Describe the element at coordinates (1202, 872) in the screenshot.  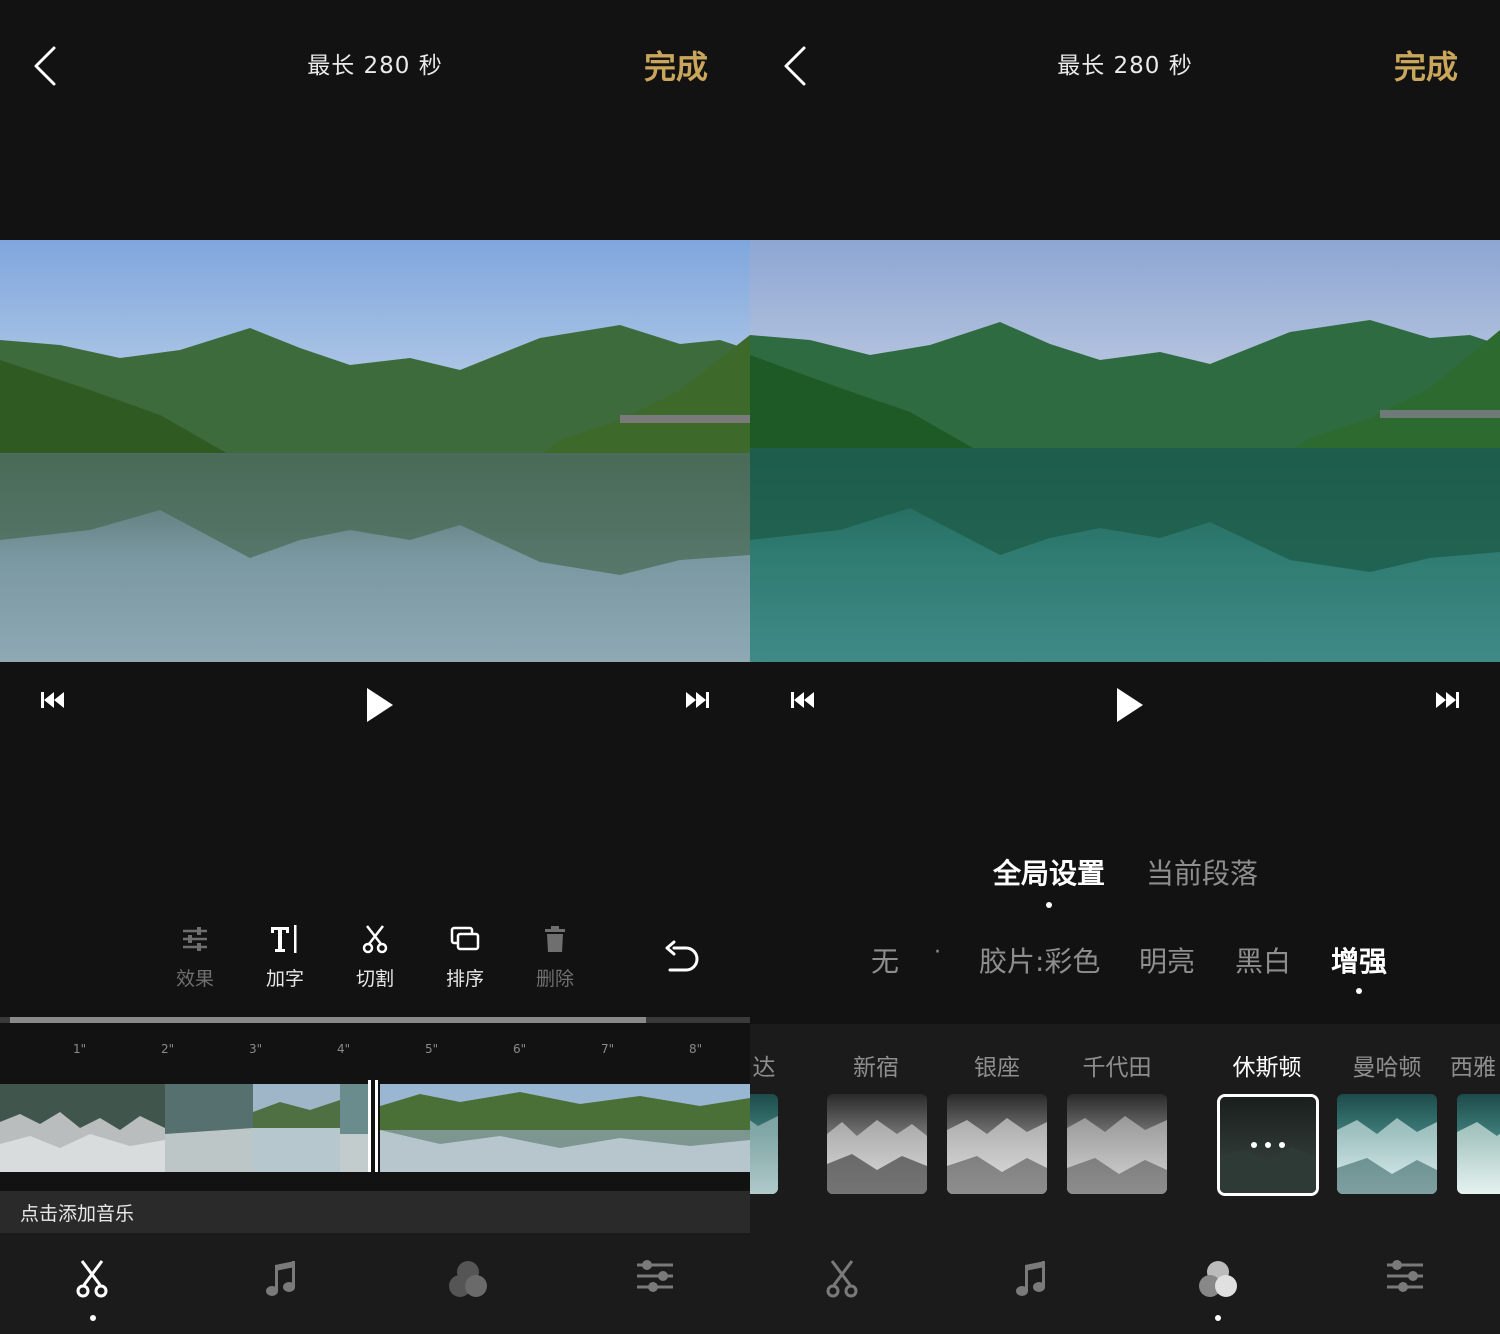
I see `tab-current-segment: 当前段落` at that location.